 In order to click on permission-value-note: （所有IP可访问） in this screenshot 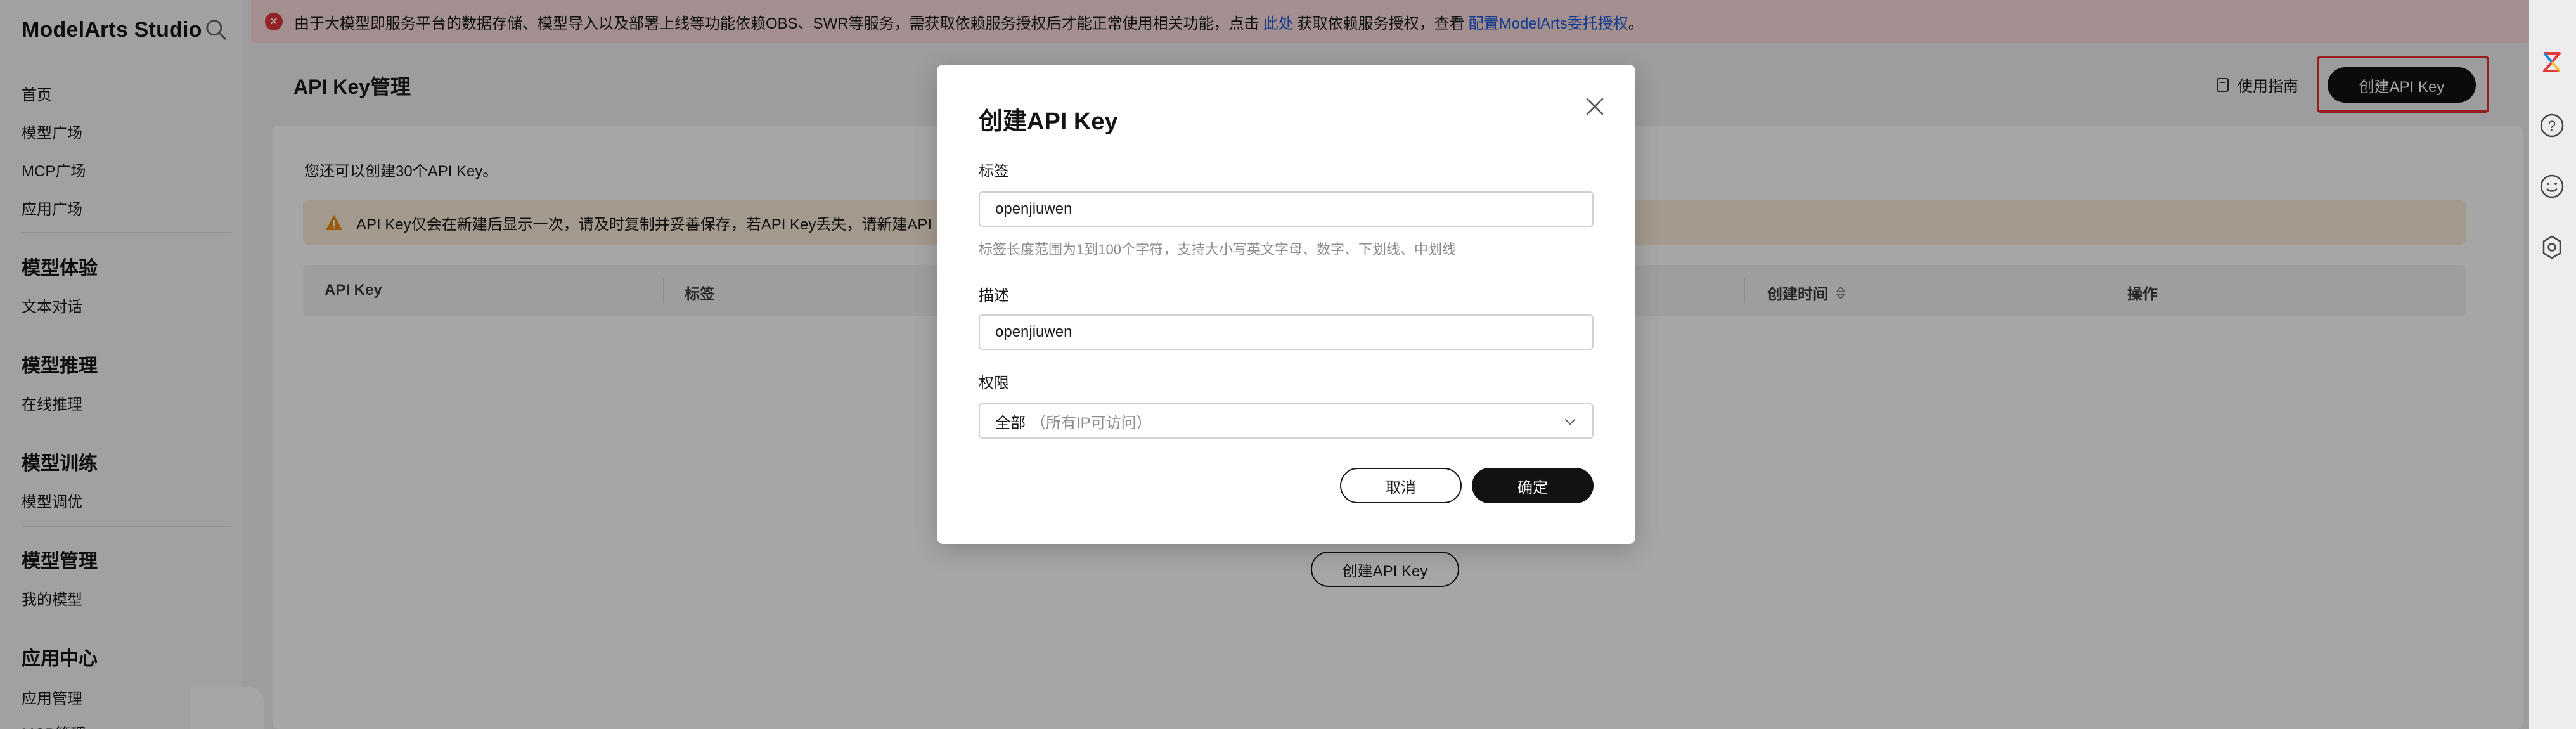, I will do `click(1091, 423)`.